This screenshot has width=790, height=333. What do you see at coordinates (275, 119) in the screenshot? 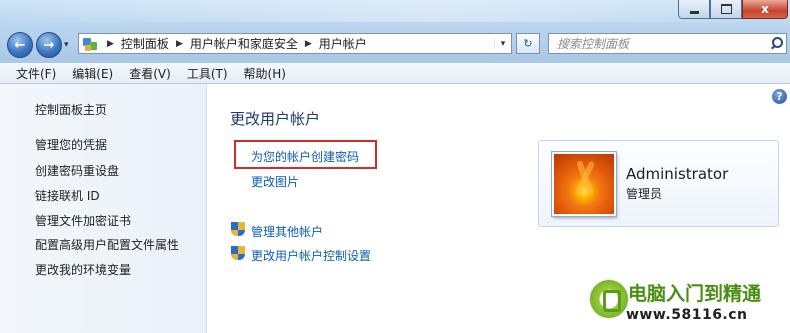
I see `page-title: 更改用户帐户` at bounding box center [275, 119].